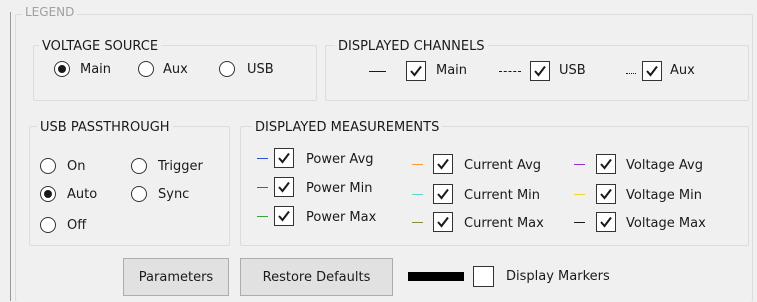  Describe the element at coordinates (682, 70) in the screenshot. I see `channel-aux-label: Aux` at that location.